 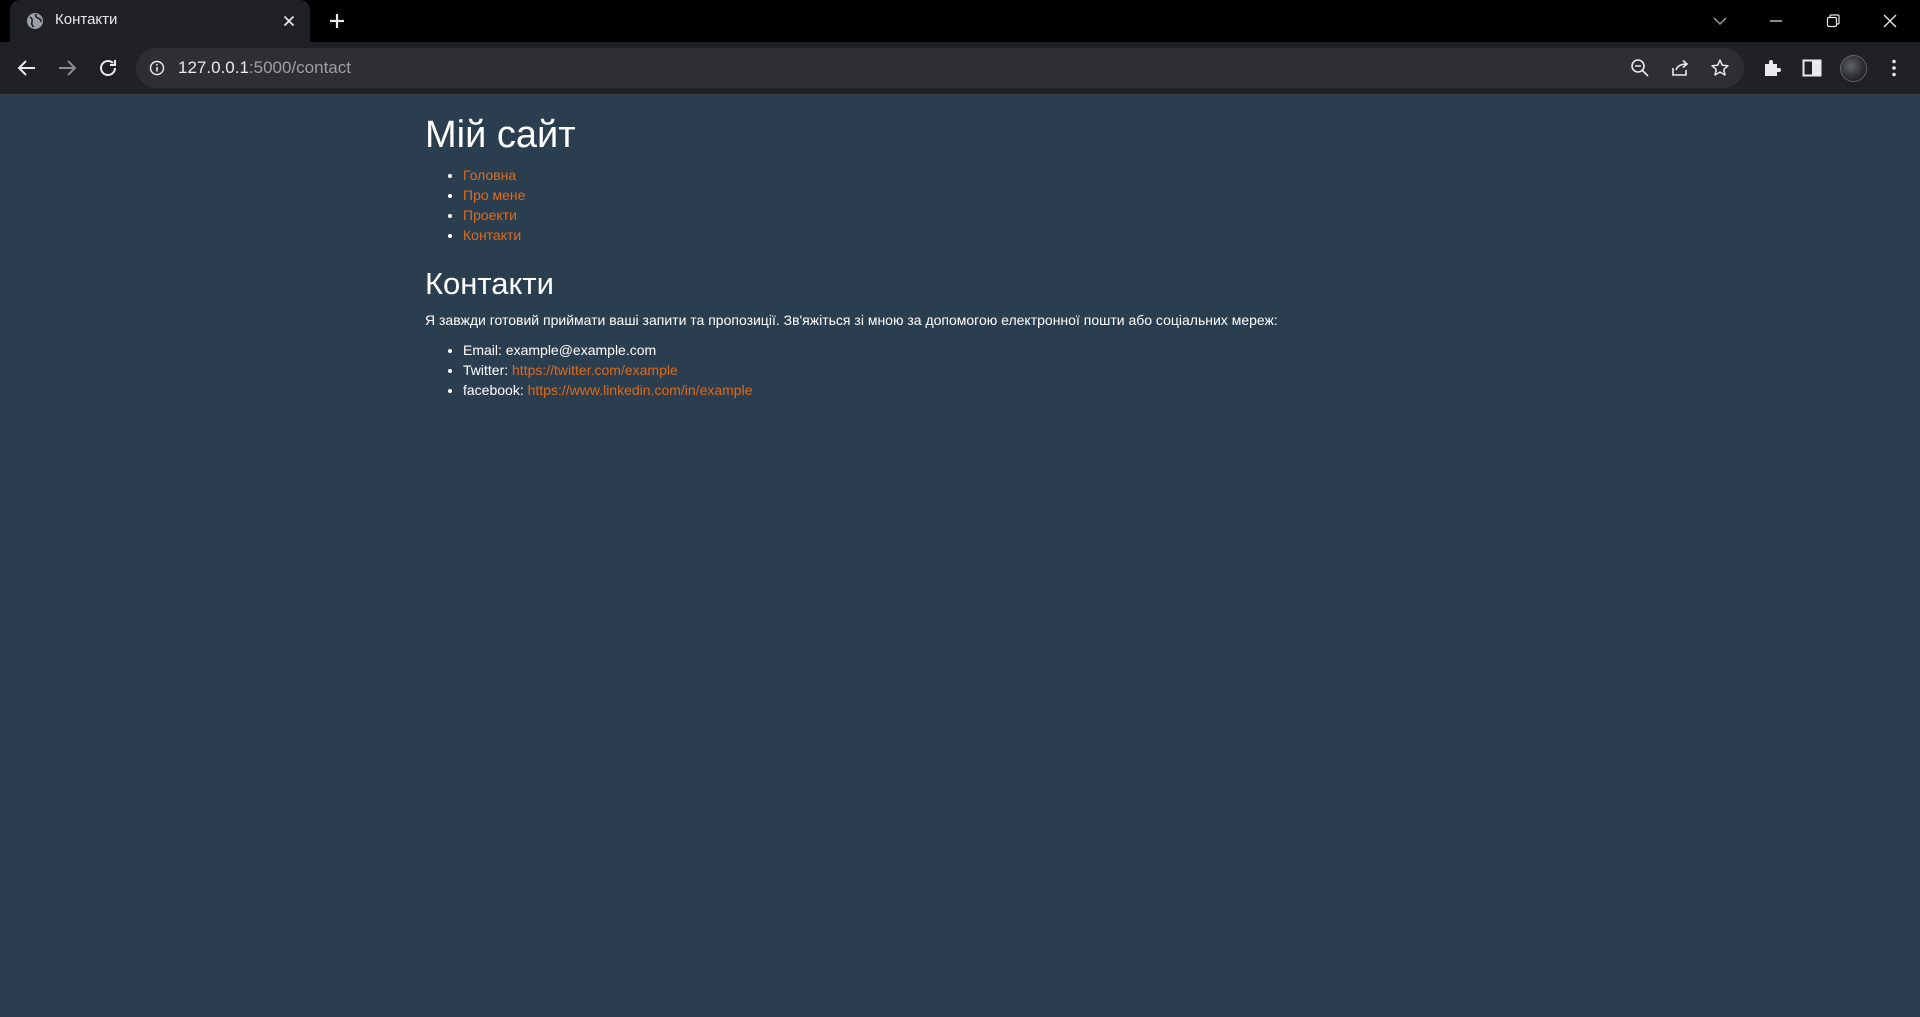 What do you see at coordinates (640, 390) in the screenshot?
I see `facebook-link: https://www.linkedin.com/in/example` at bounding box center [640, 390].